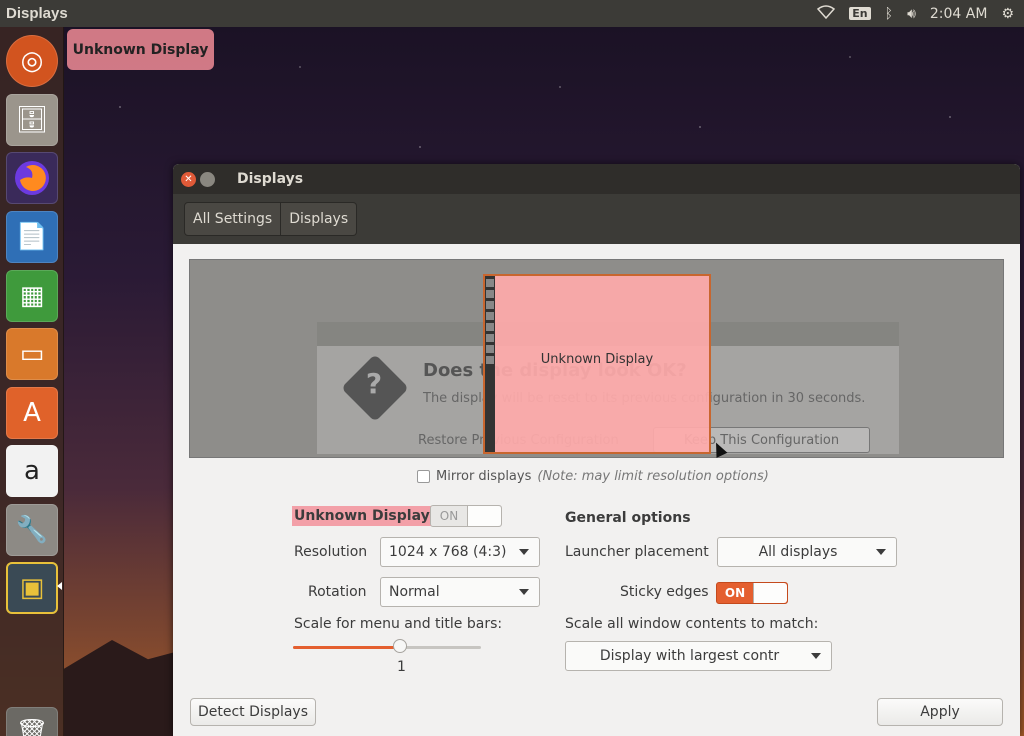  I want to click on resolution-select: 1024 x 768 (4:3), so click(460, 552).